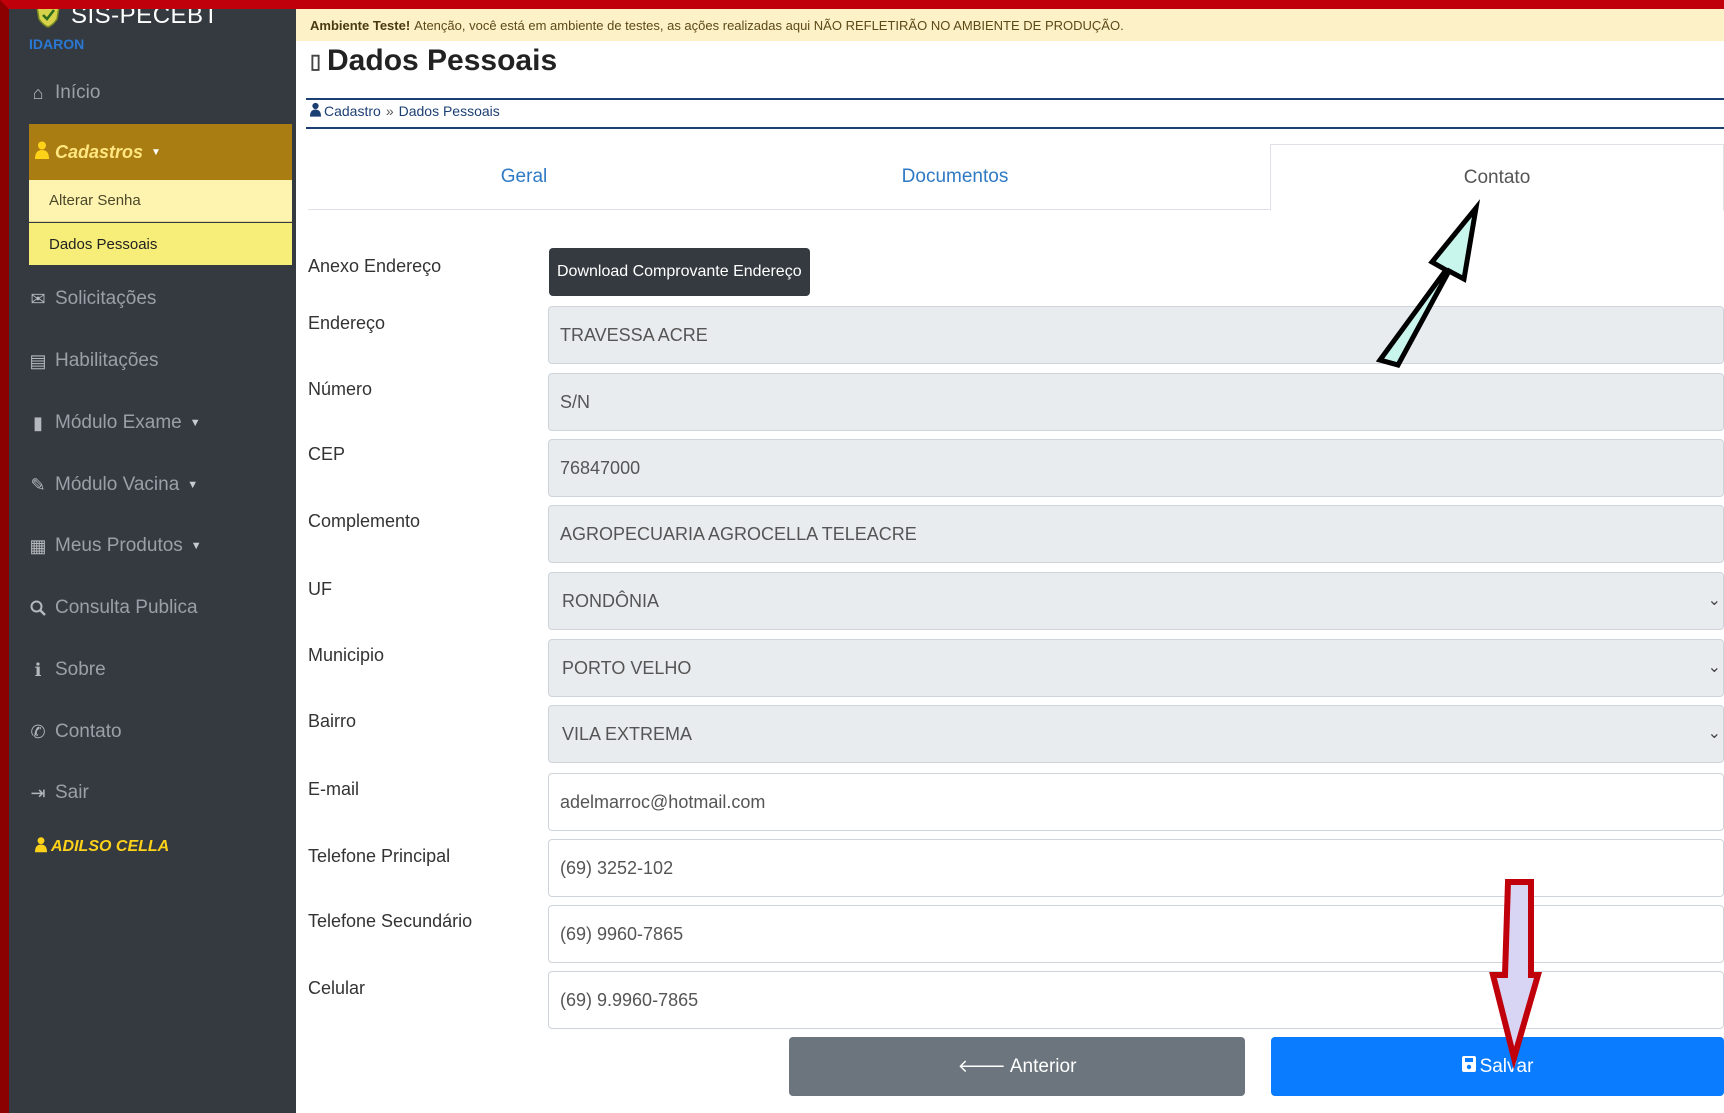 This screenshot has width=1724, height=1113. I want to click on cep-label: CEP, so click(327, 454).